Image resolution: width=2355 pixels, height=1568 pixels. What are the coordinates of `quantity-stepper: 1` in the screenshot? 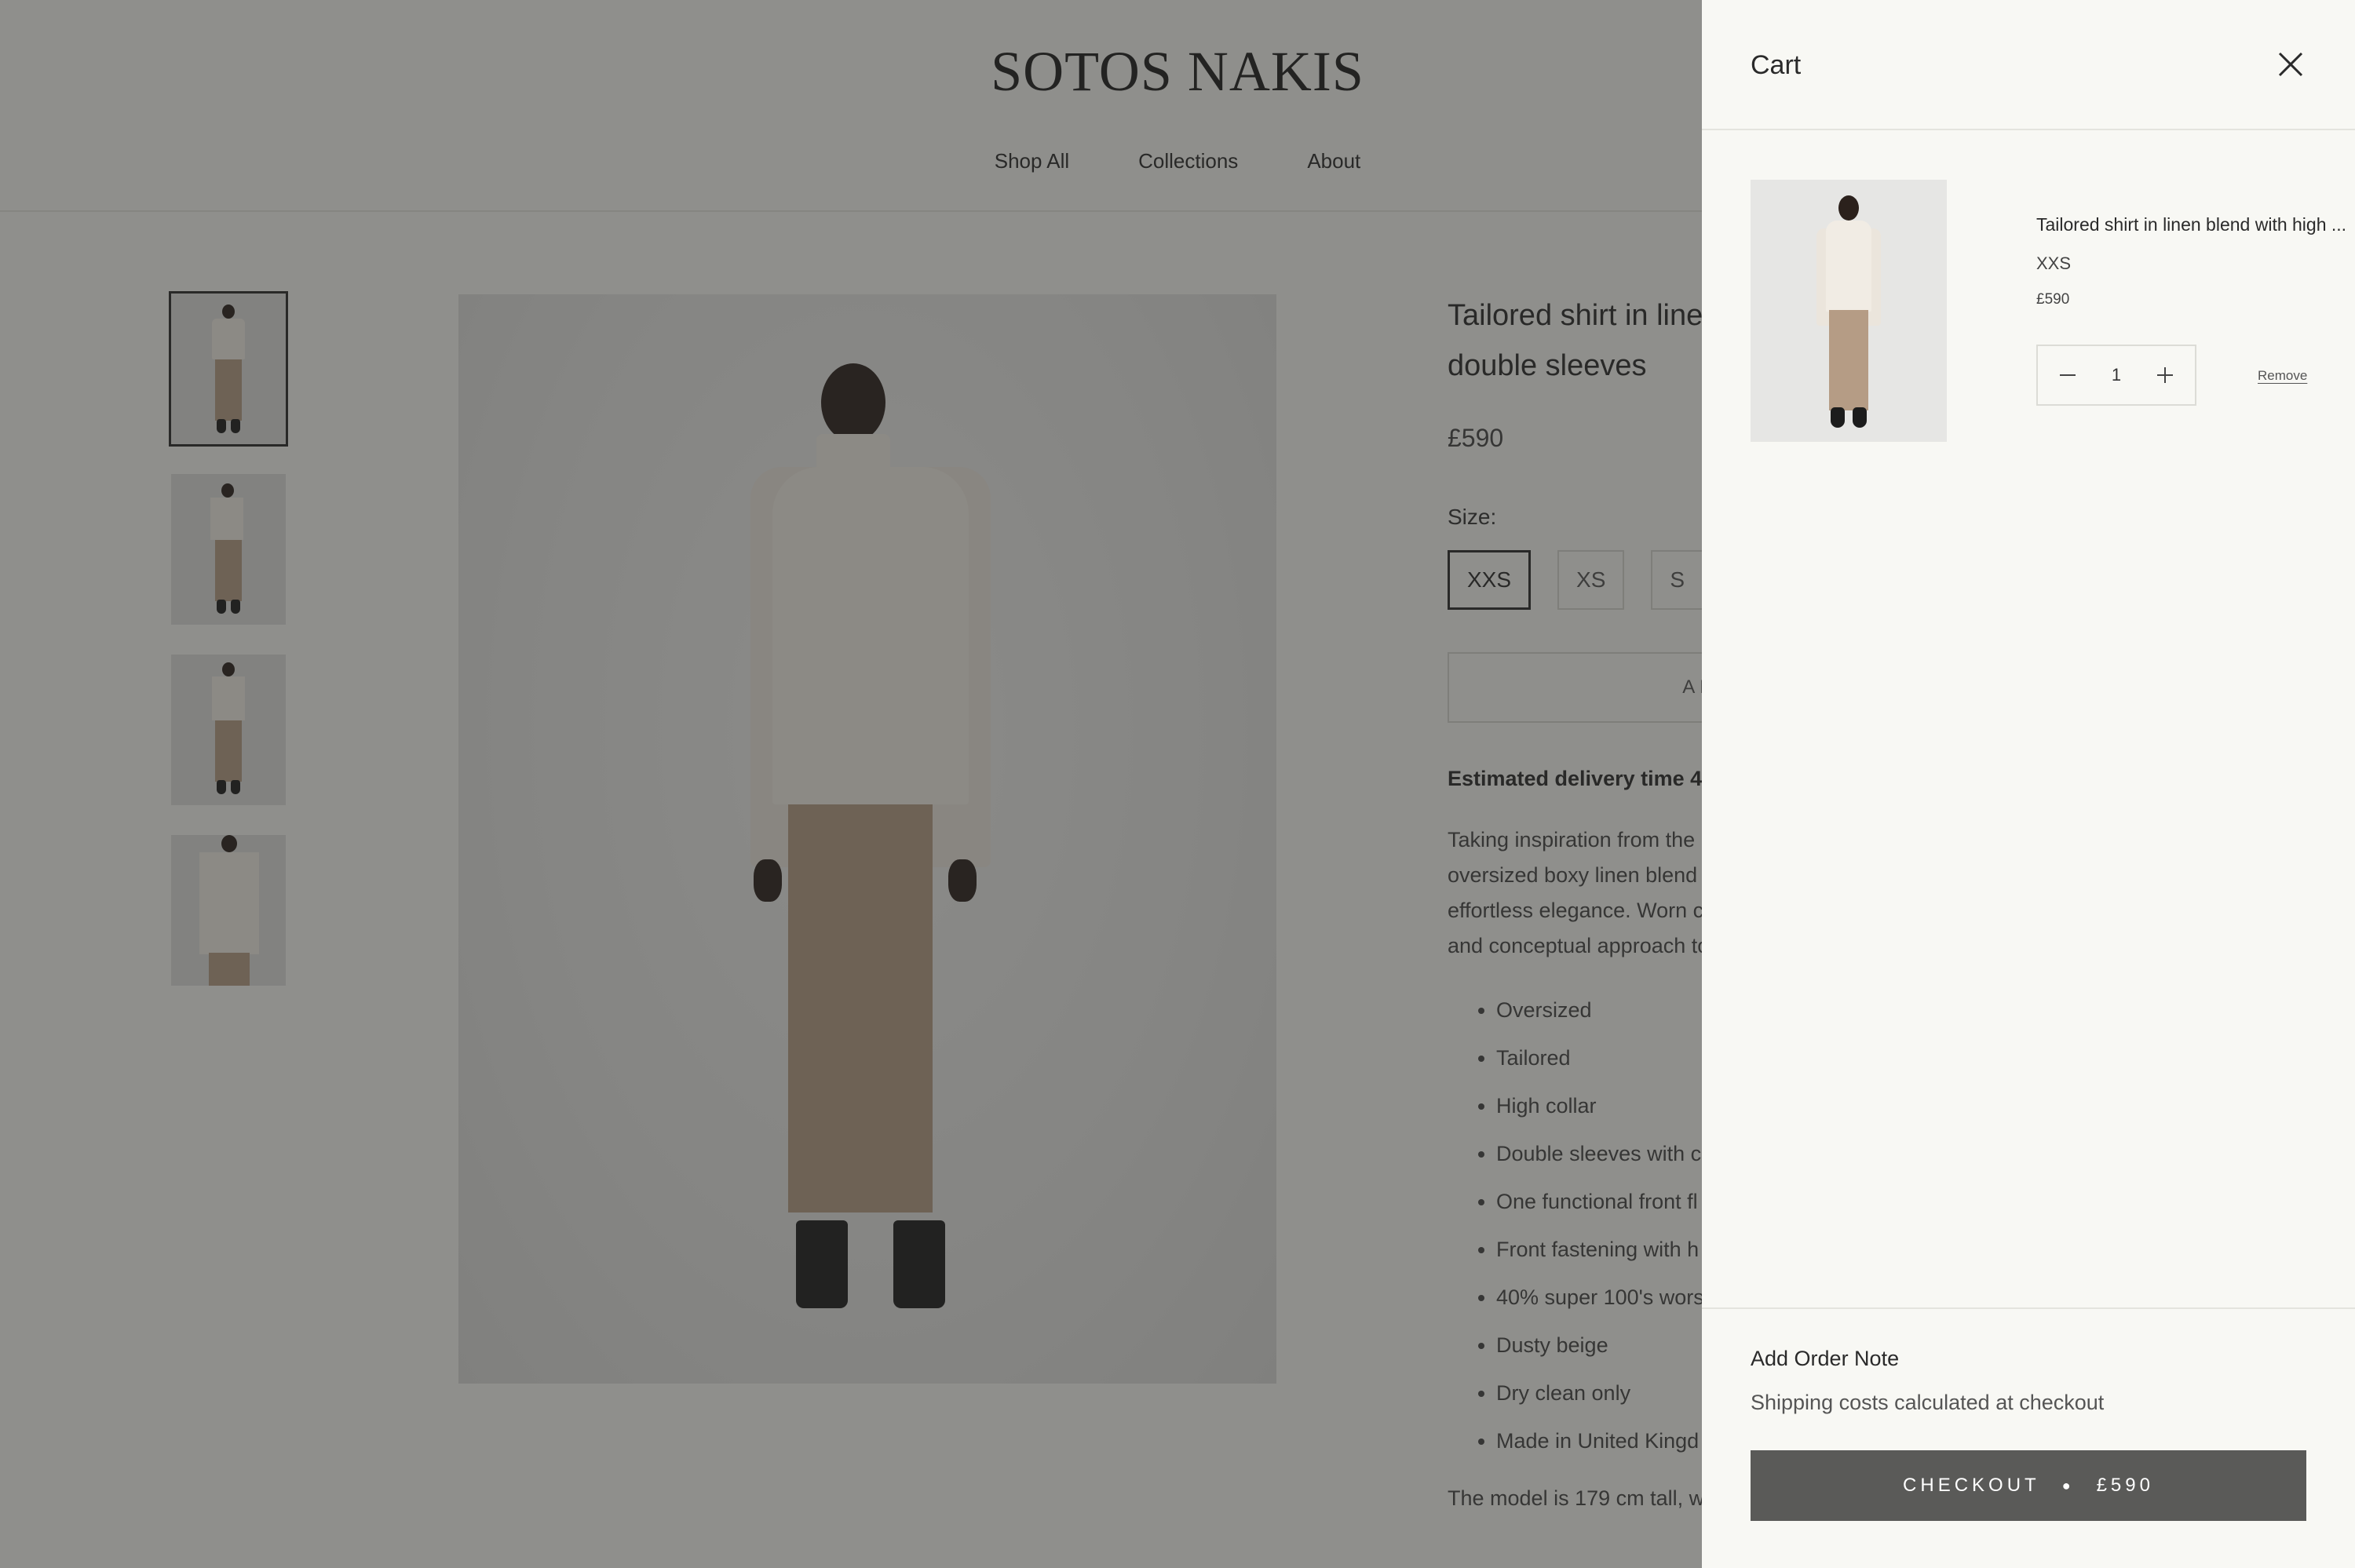 It's located at (2116, 375).